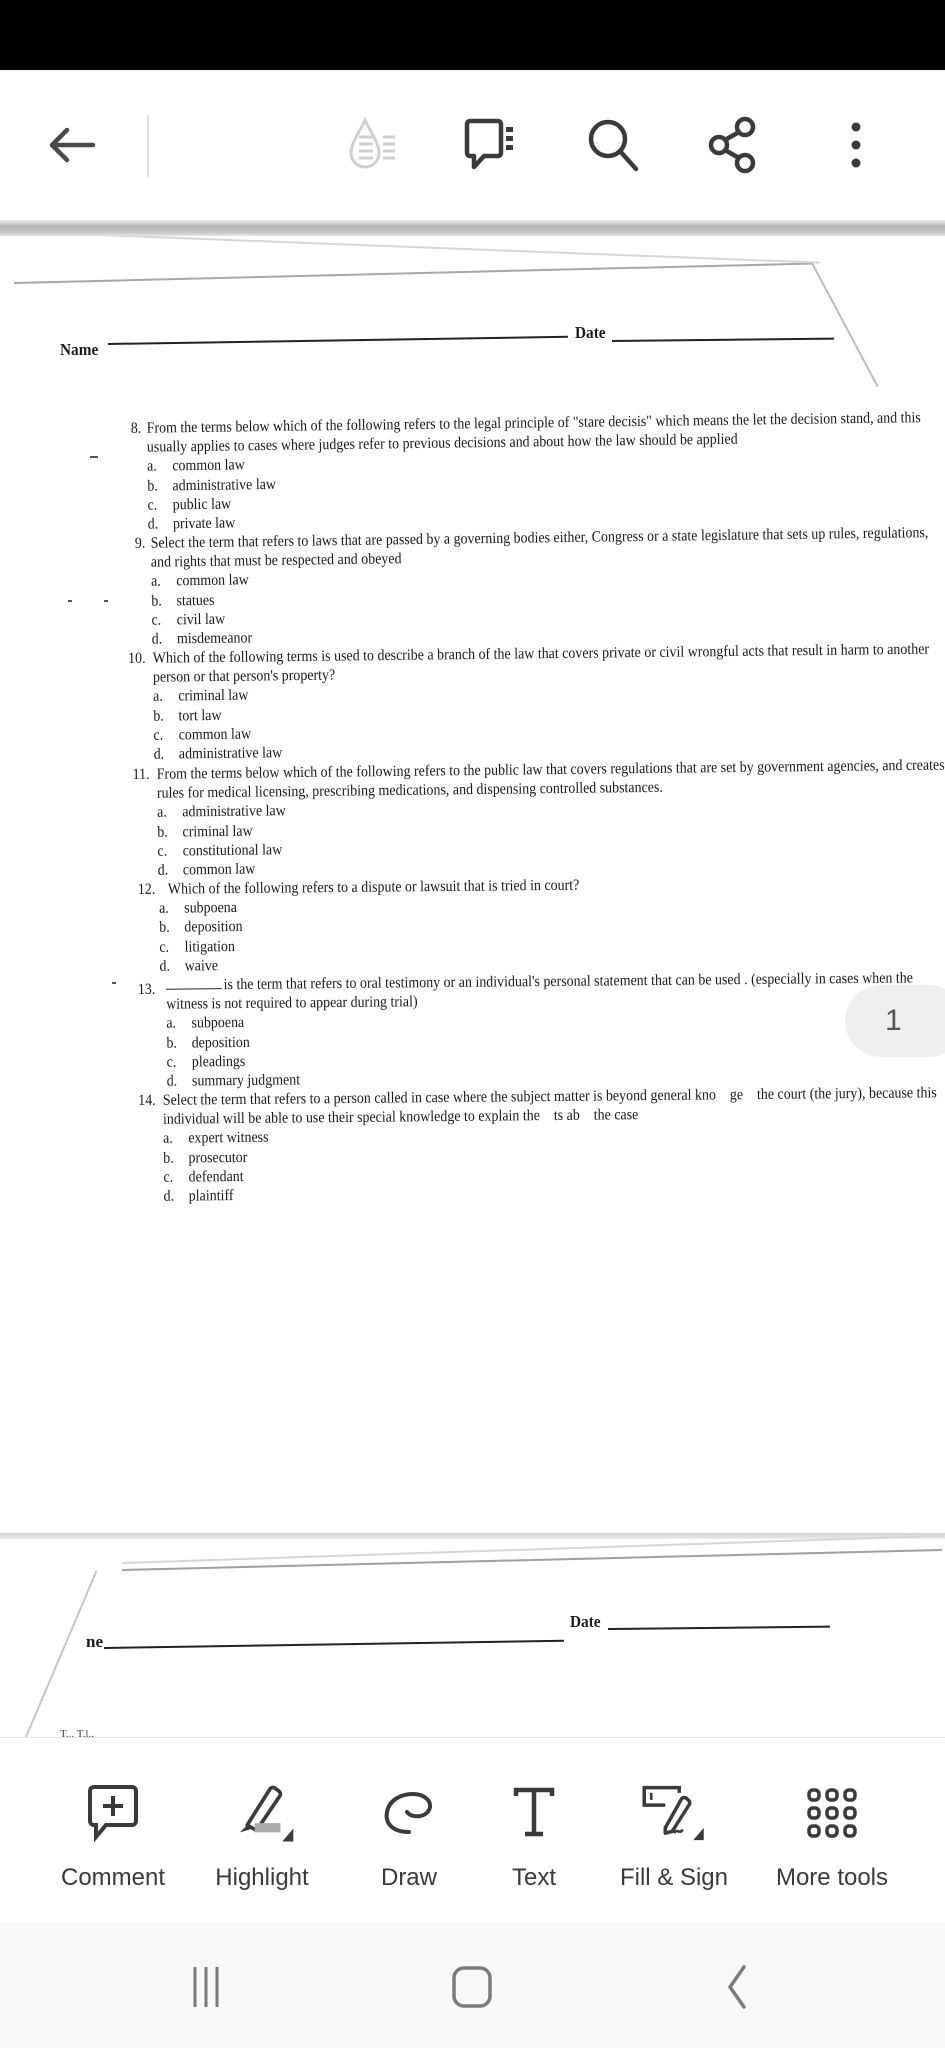 The image size is (945, 2048). What do you see at coordinates (146, 889) in the screenshot?
I see `question-number: 12.` at bounding box center [146, 889].